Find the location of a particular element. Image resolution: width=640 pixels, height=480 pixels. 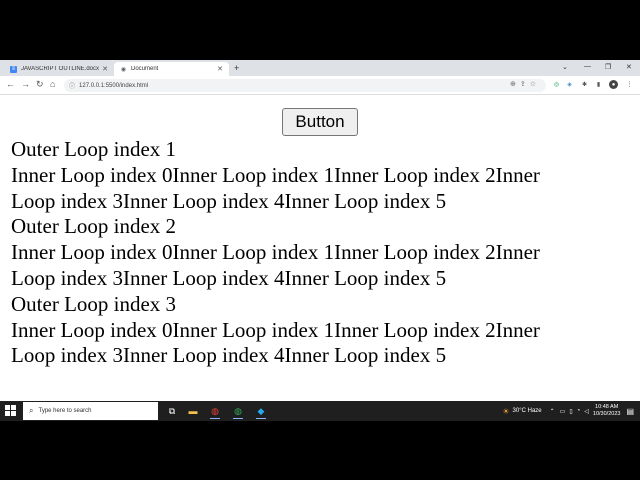

google-docs-icon: ≡ is located at coordinates (13, 69).